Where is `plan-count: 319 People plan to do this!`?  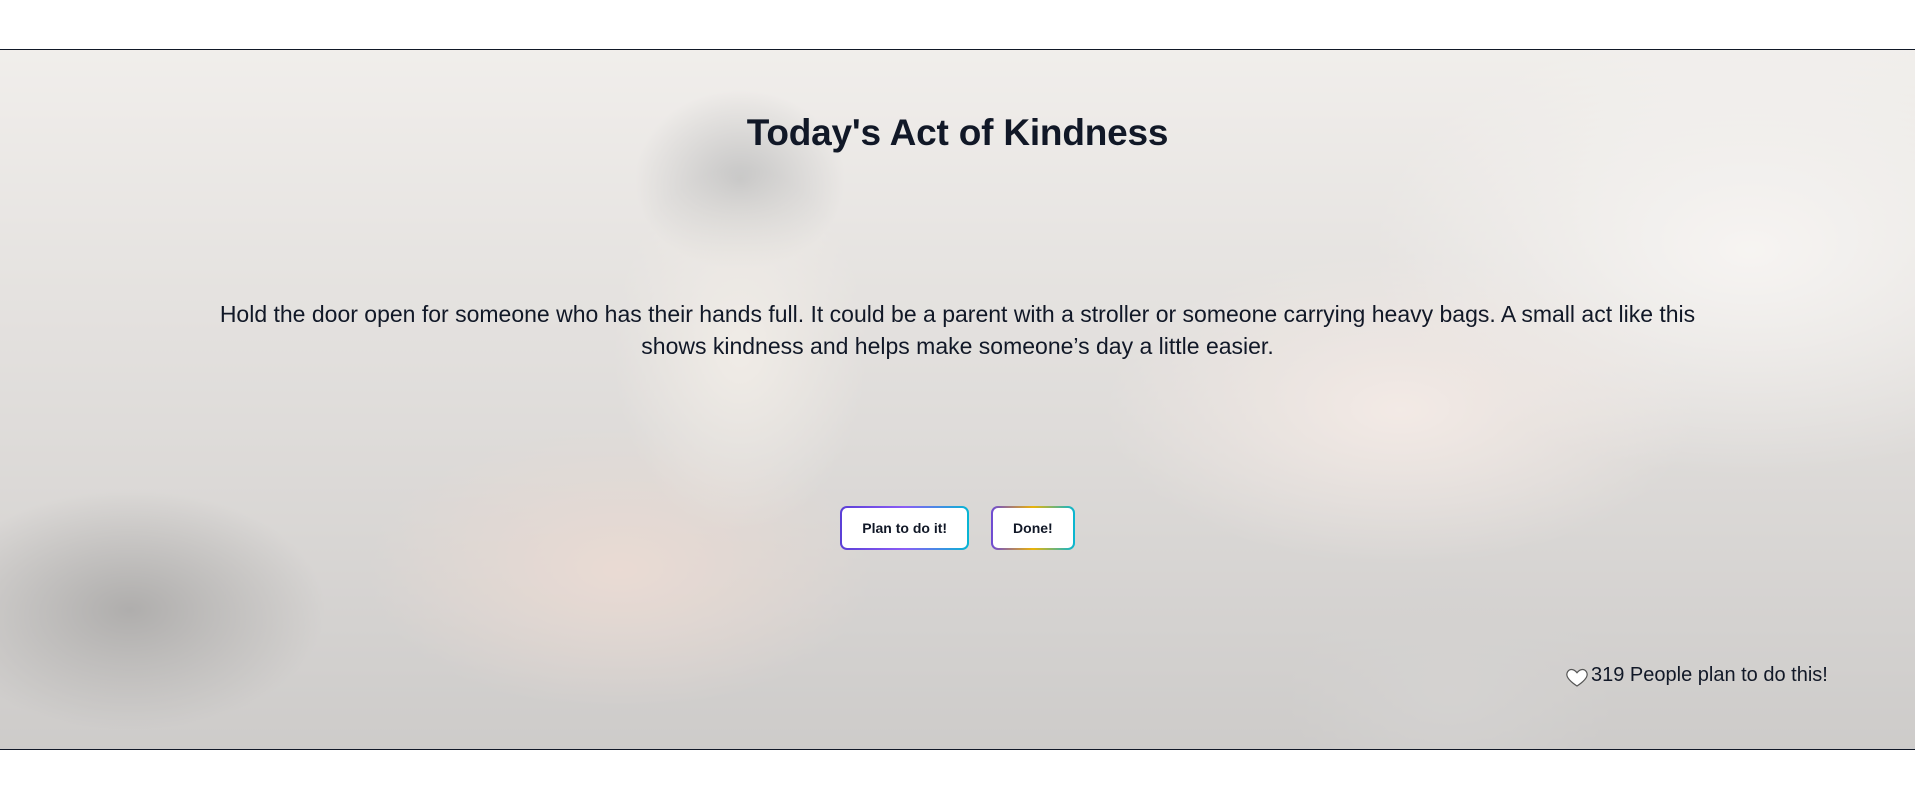 plan-count: 319 People plan to do this! is located at coordinates (1696, 675).